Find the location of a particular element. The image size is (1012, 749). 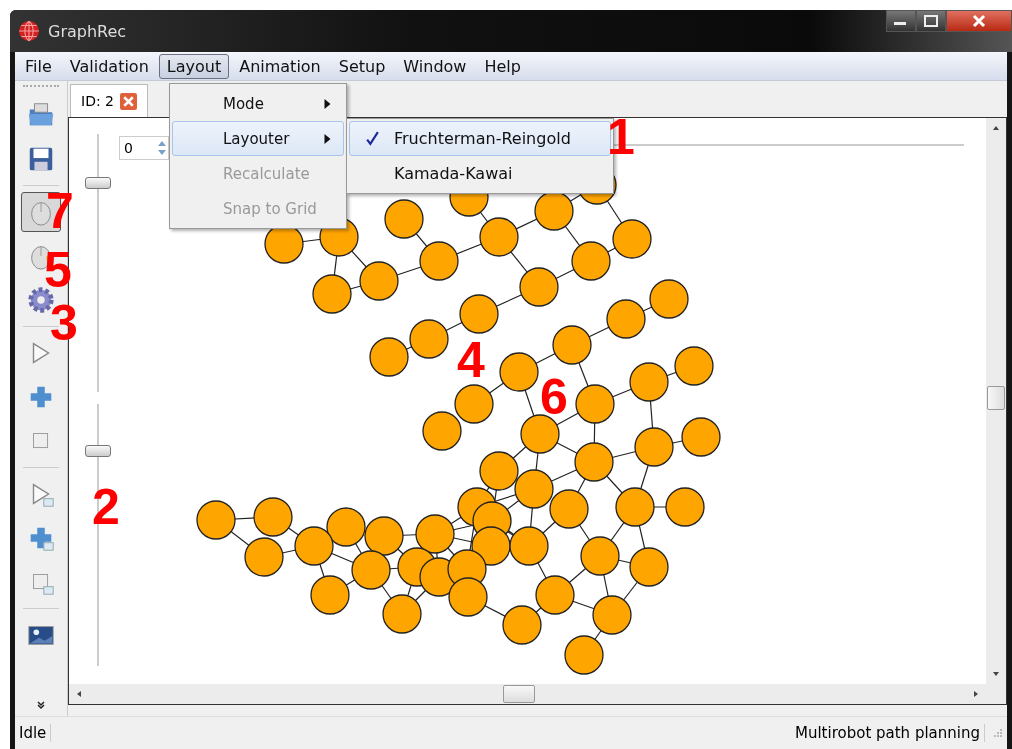

menu-item: Window is located at coordinates (435, 66).